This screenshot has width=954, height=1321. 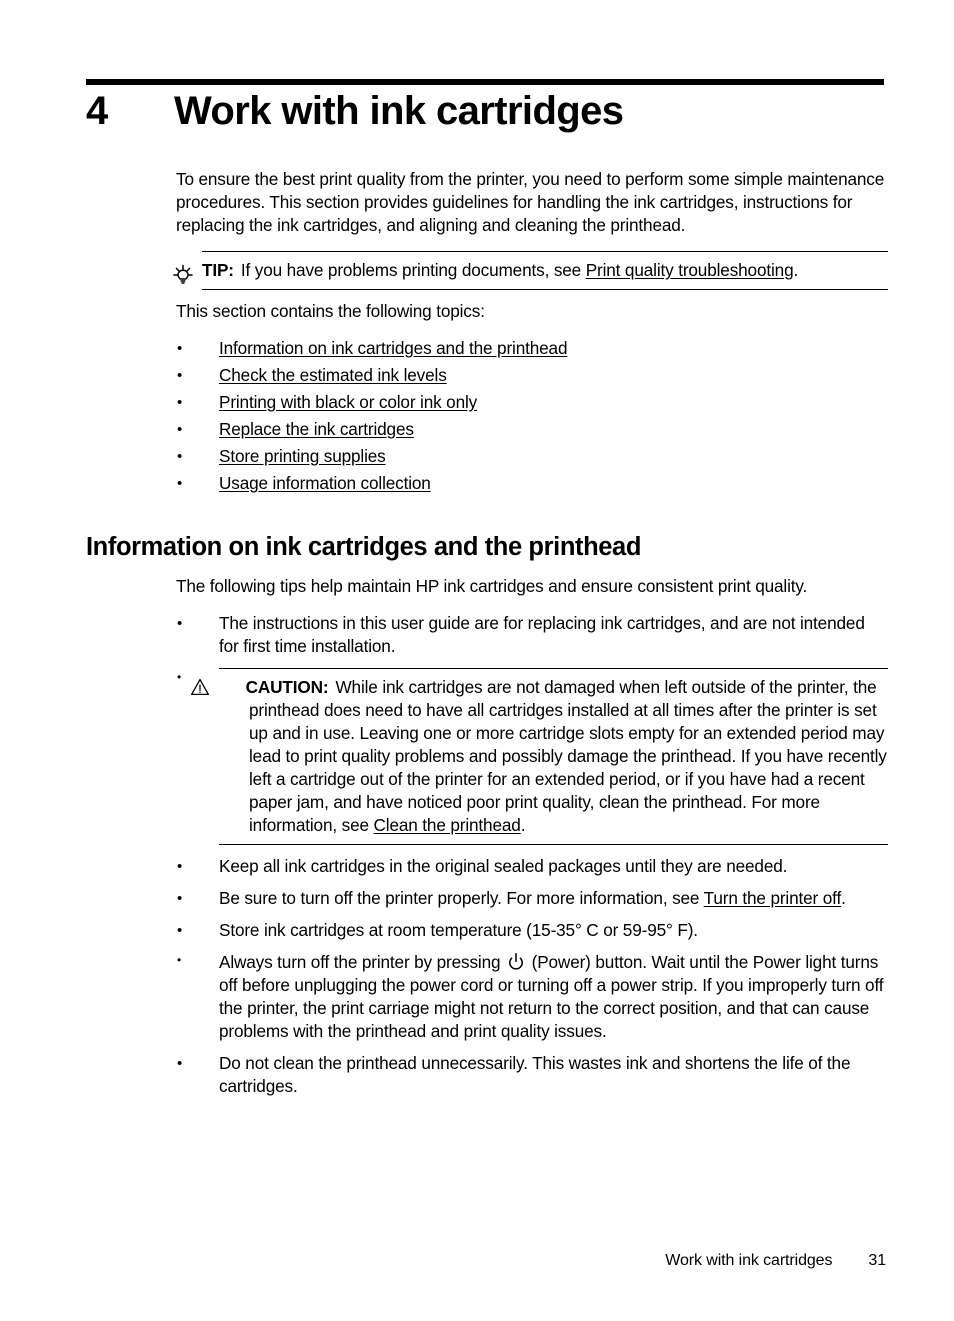 What do you see at coordinates (316, 429) in the screenshot?
I see `link-topic-3: Replace the ink cartridges` at bounding box center [316, 429].